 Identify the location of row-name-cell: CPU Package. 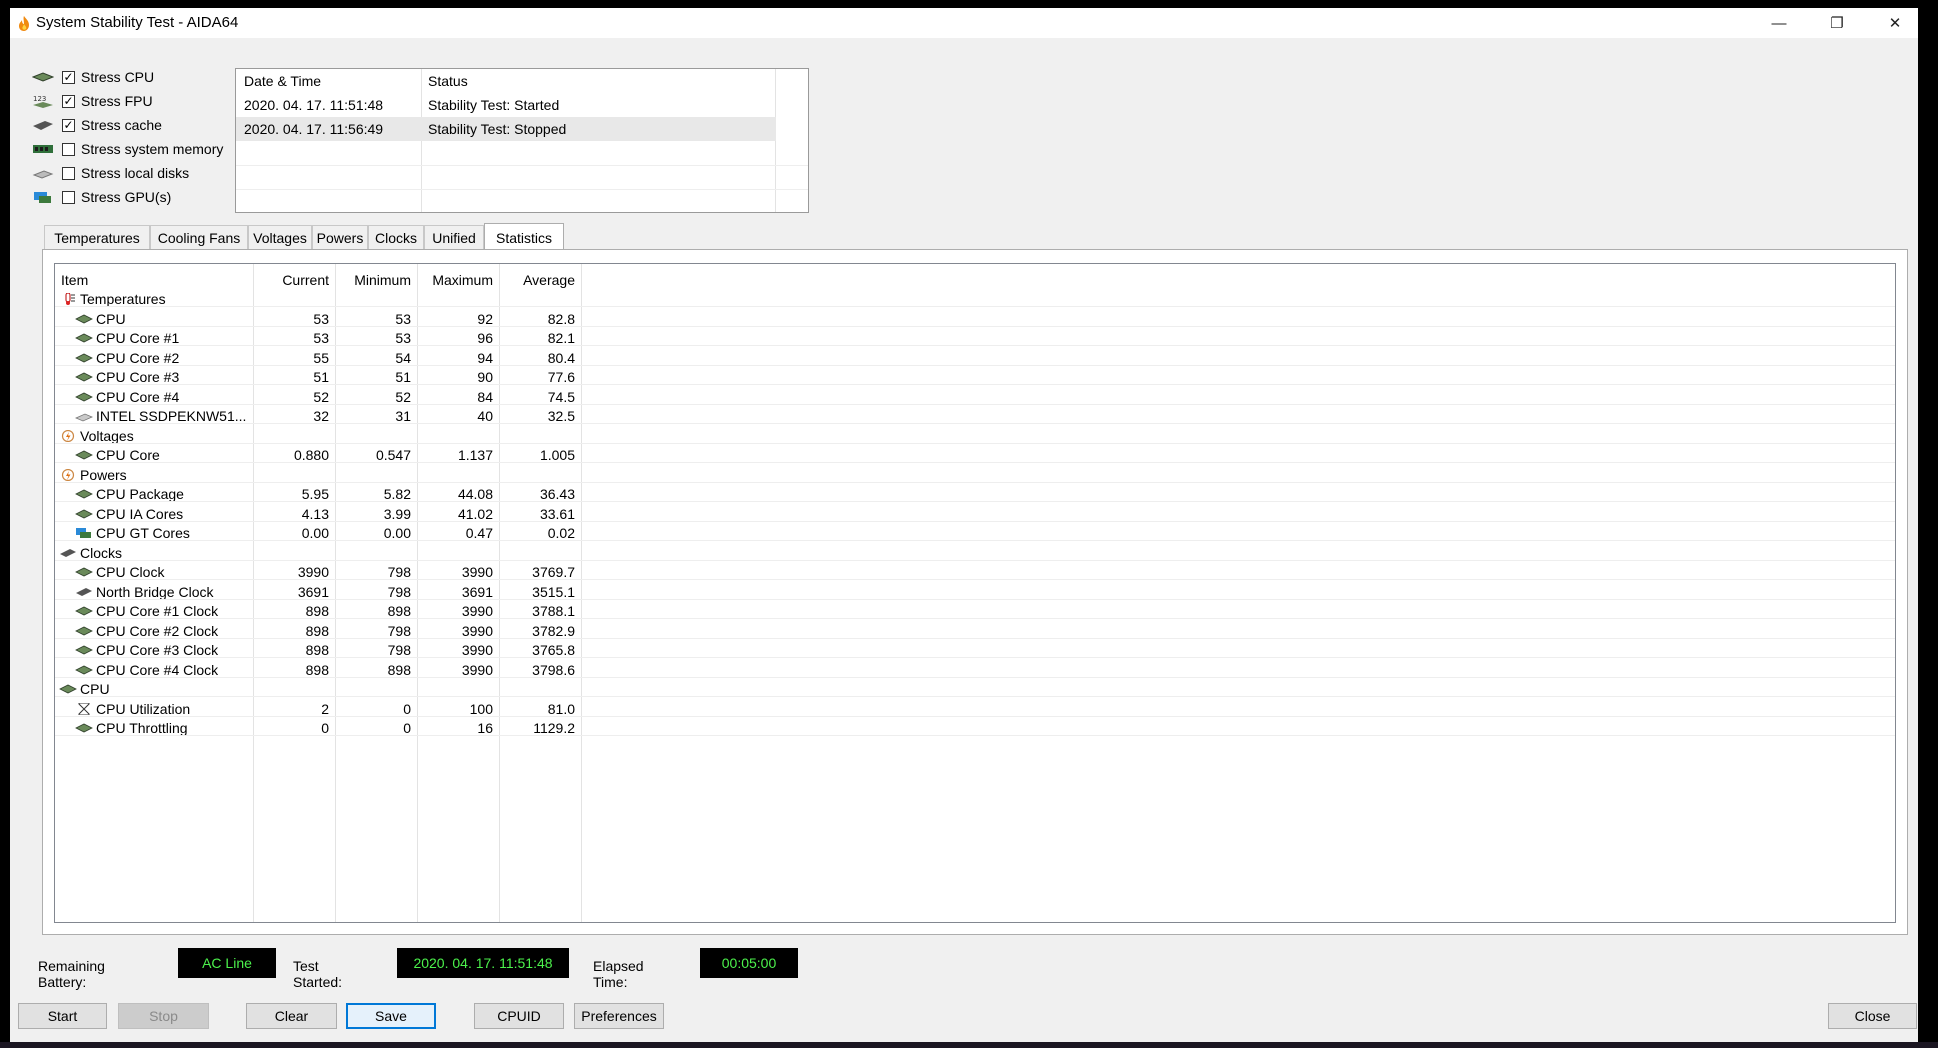
(129, 494).